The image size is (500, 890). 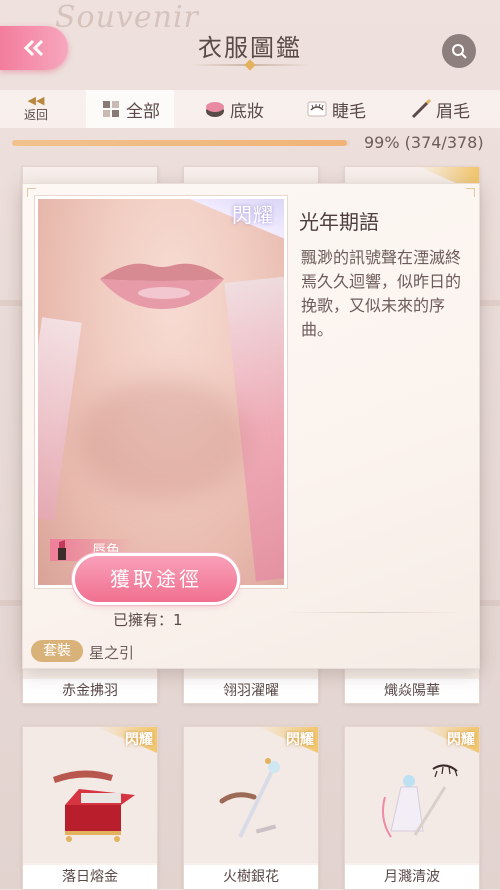 I want to click on acquire-route-button: 獲取途徑, so click(x=156, y=579).